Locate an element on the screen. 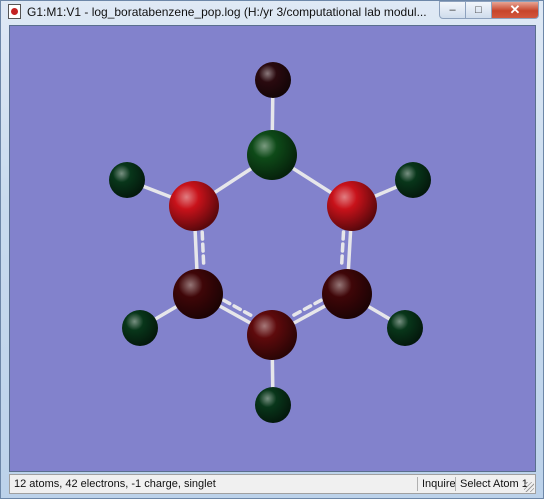 Image resolution: width=544 pixels, height=499 pixels. minimize-icon: – is located at coordinates (452, 10).